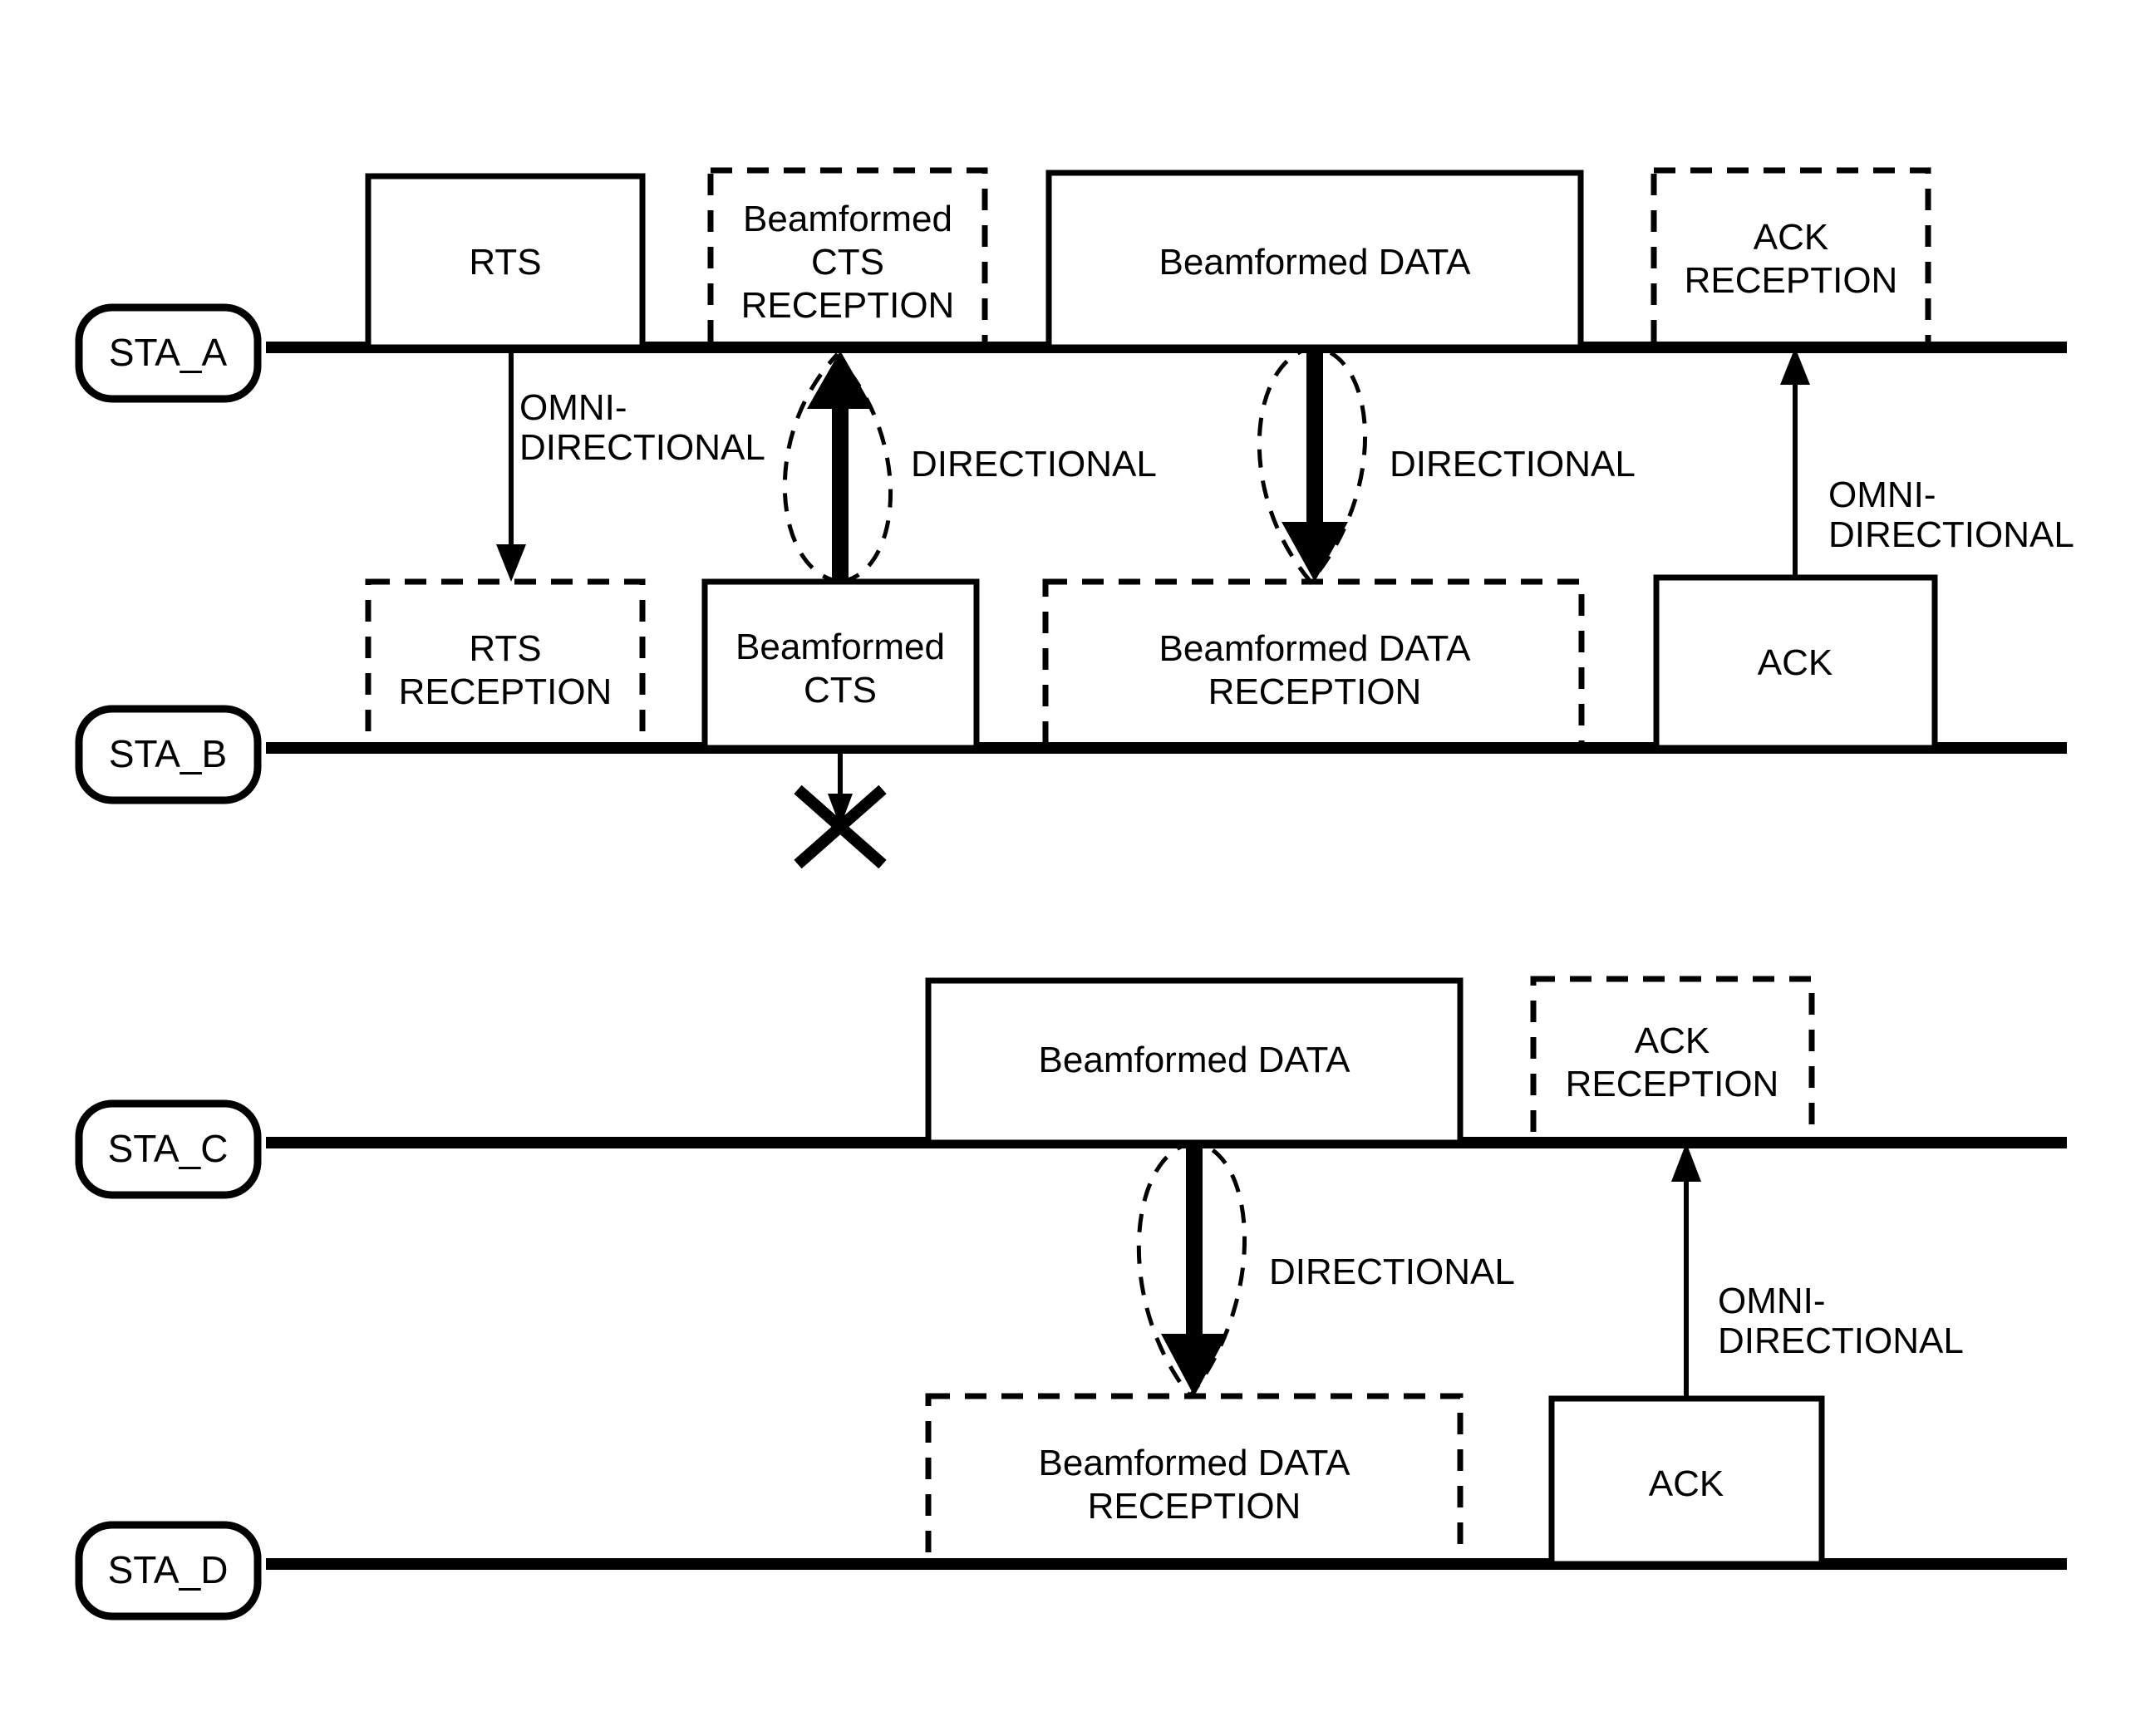  I want to click on omni-arrow-rts-head, so click(511, 563).